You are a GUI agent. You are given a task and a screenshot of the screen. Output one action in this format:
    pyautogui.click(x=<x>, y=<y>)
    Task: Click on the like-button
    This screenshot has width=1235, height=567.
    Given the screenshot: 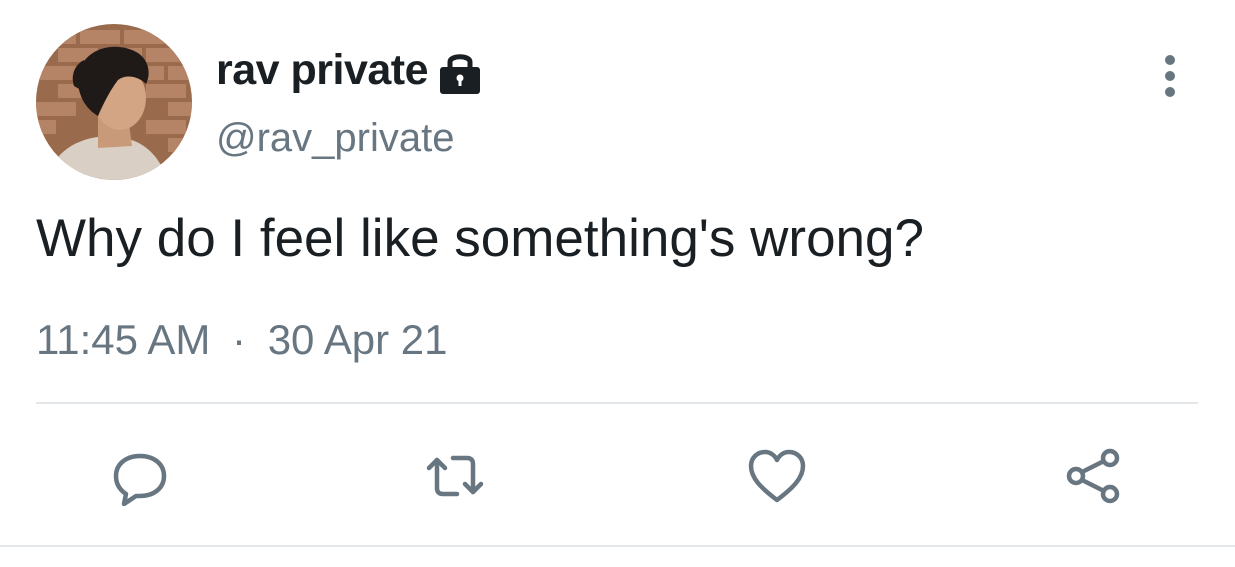 What is the action you would take?
    pyautogui.click(x=777, y=476)
    